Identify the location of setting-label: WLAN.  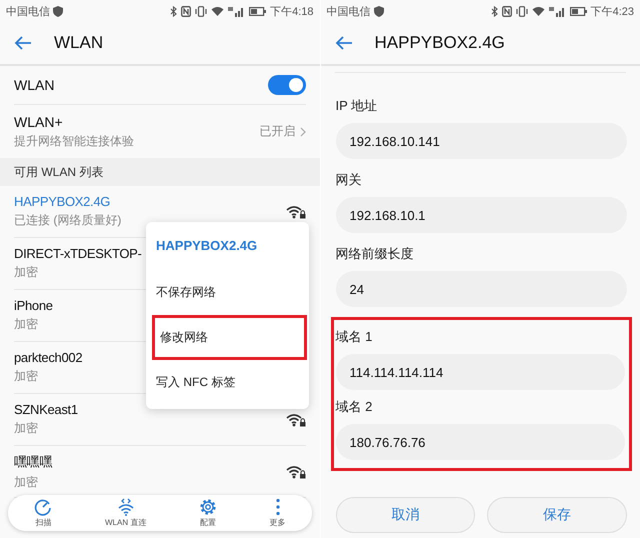
(35, 85).